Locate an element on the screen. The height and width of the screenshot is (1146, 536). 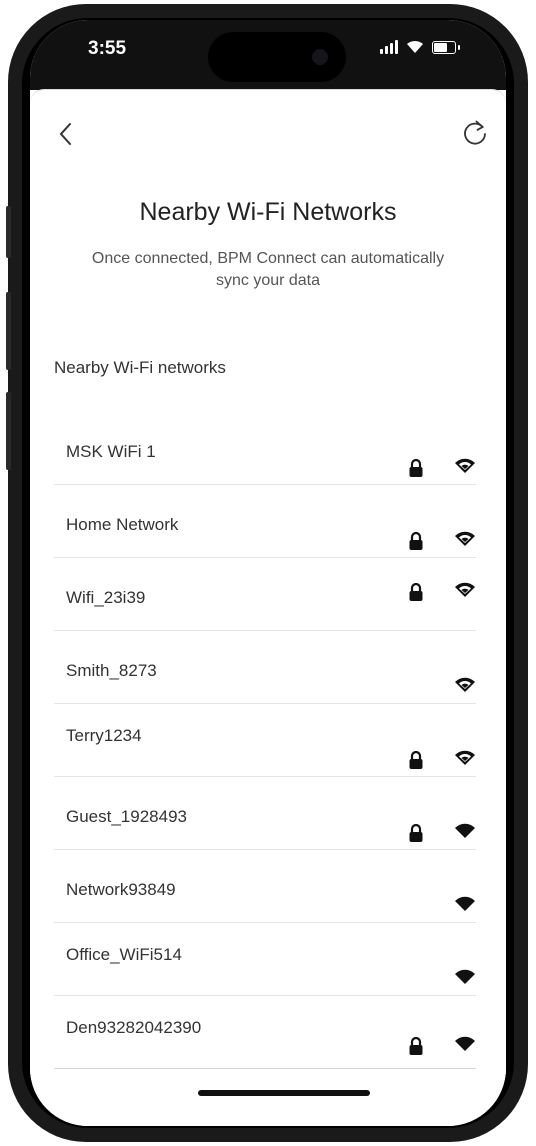
battery-tip is located at coordinates (459, 47).